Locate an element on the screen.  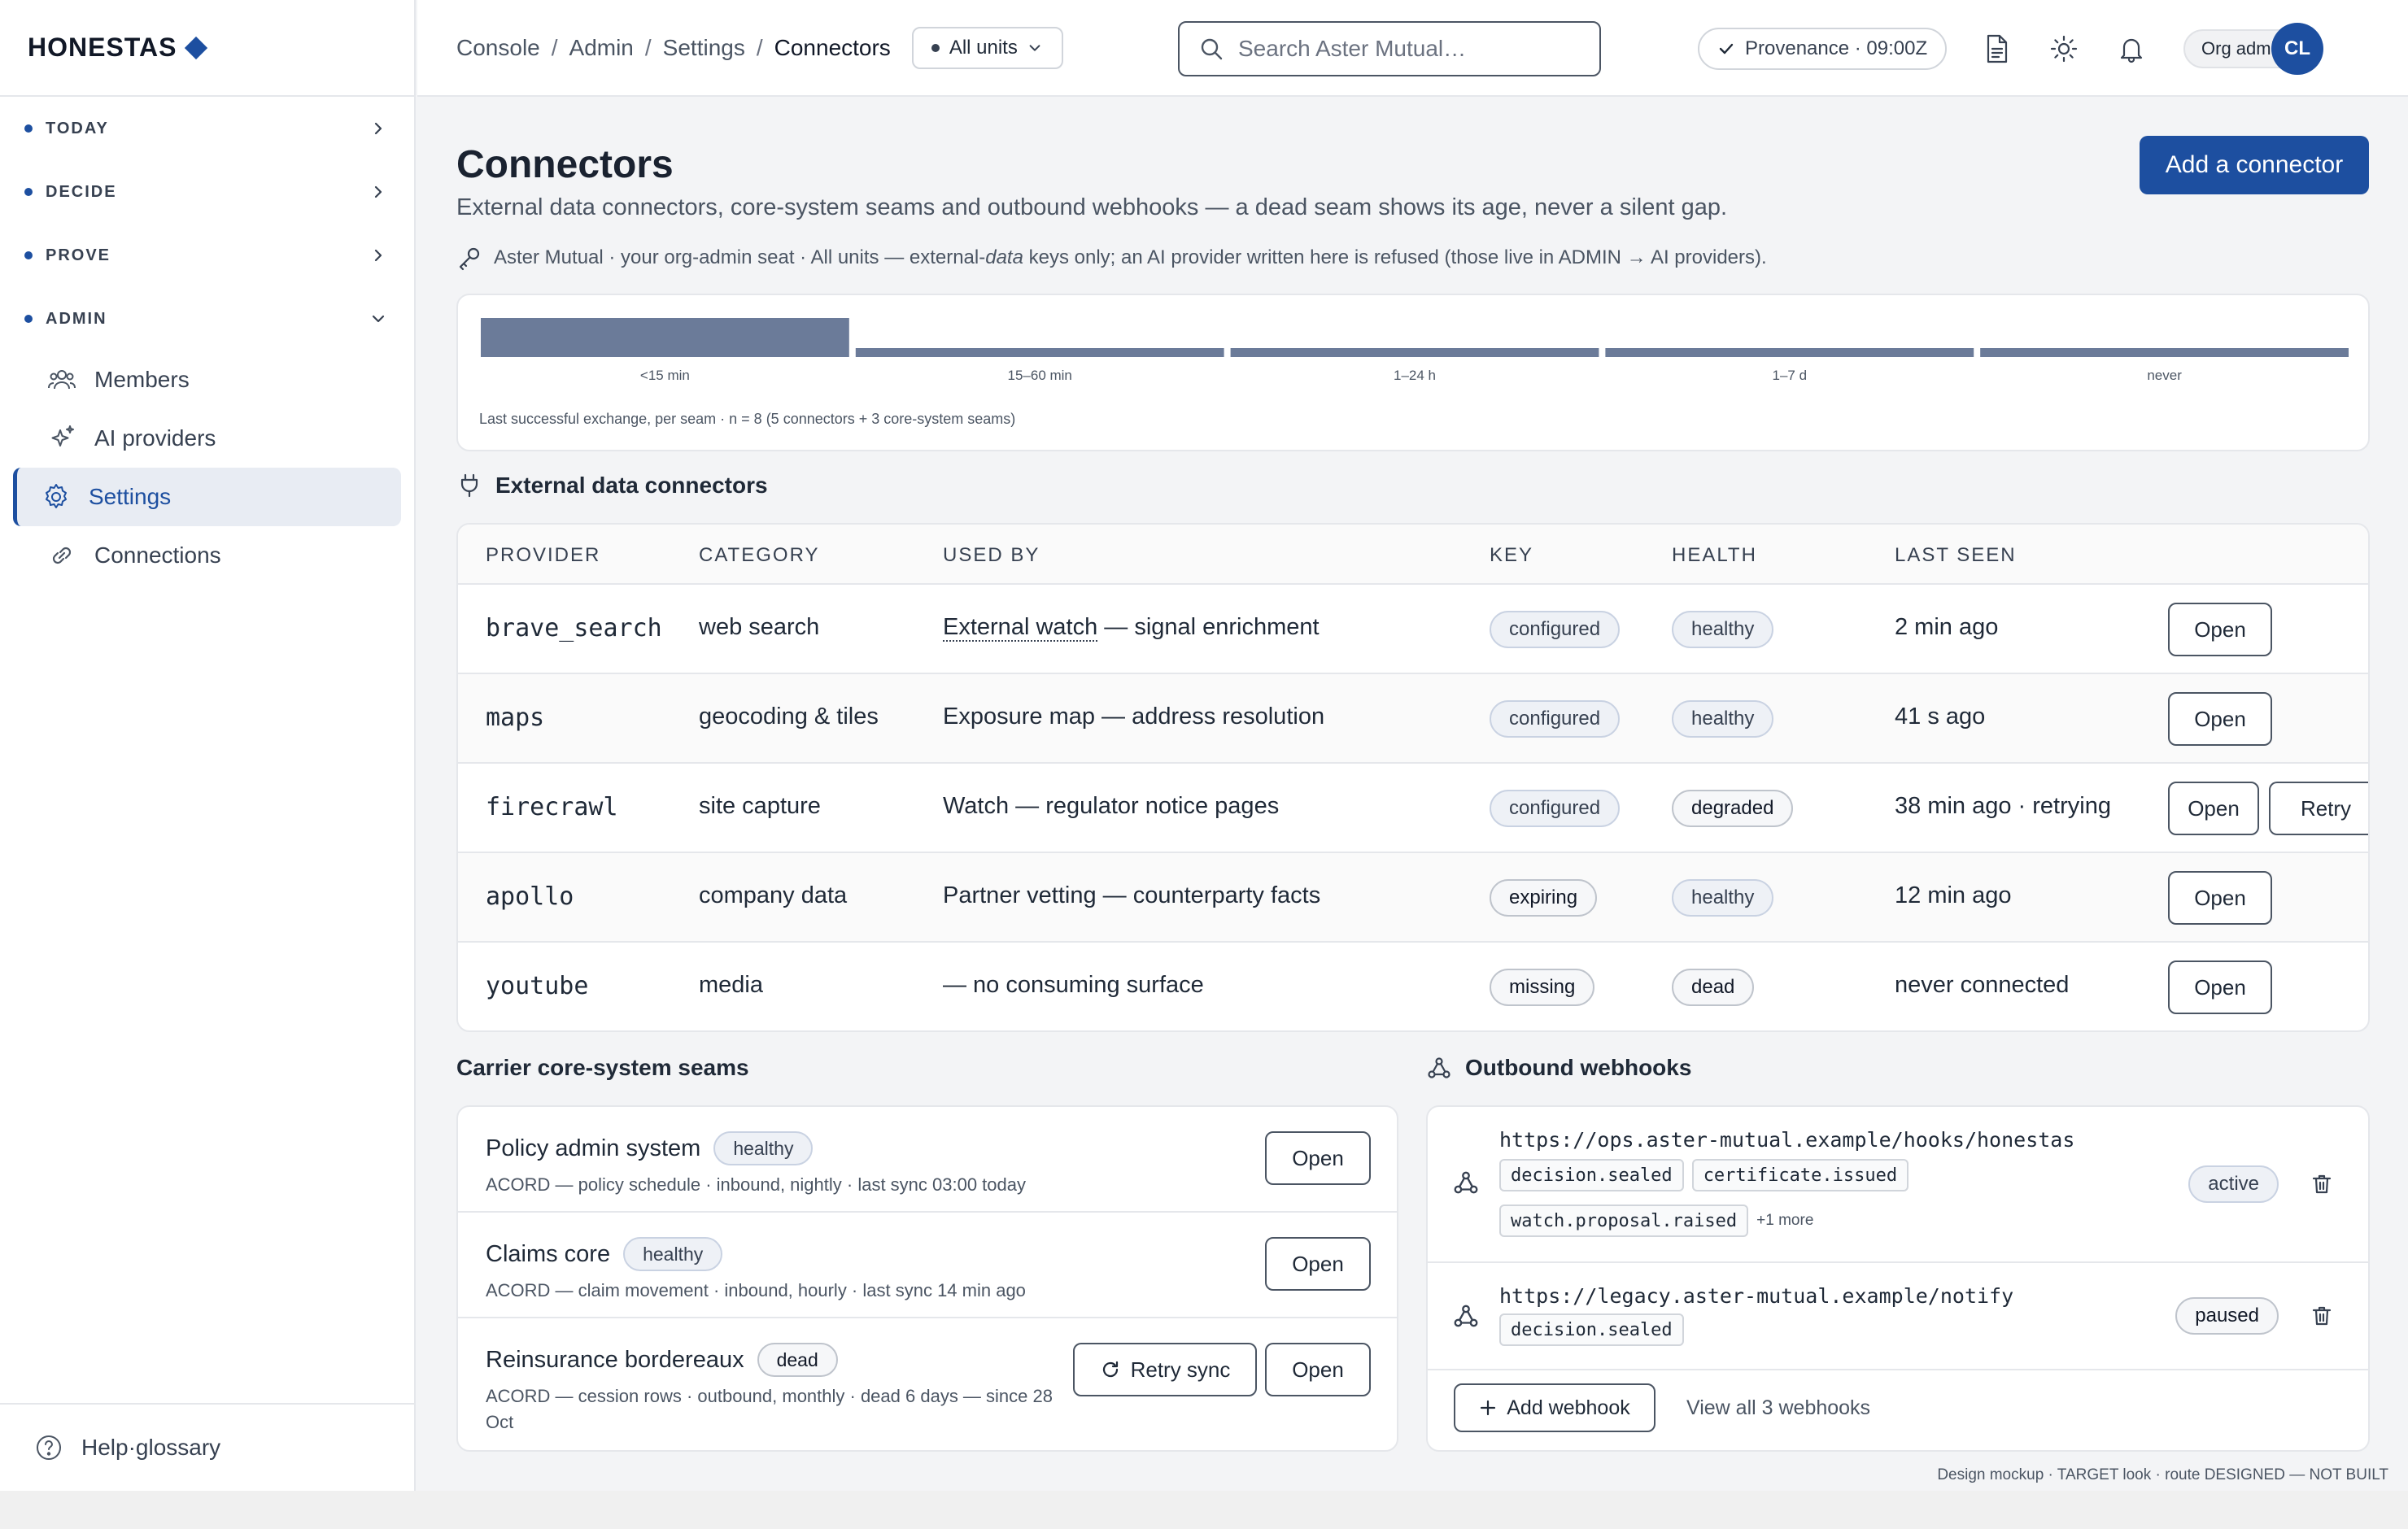
view-all-webhooks-link: View all 3 webhooks is located at coordinates (1778, 1408).